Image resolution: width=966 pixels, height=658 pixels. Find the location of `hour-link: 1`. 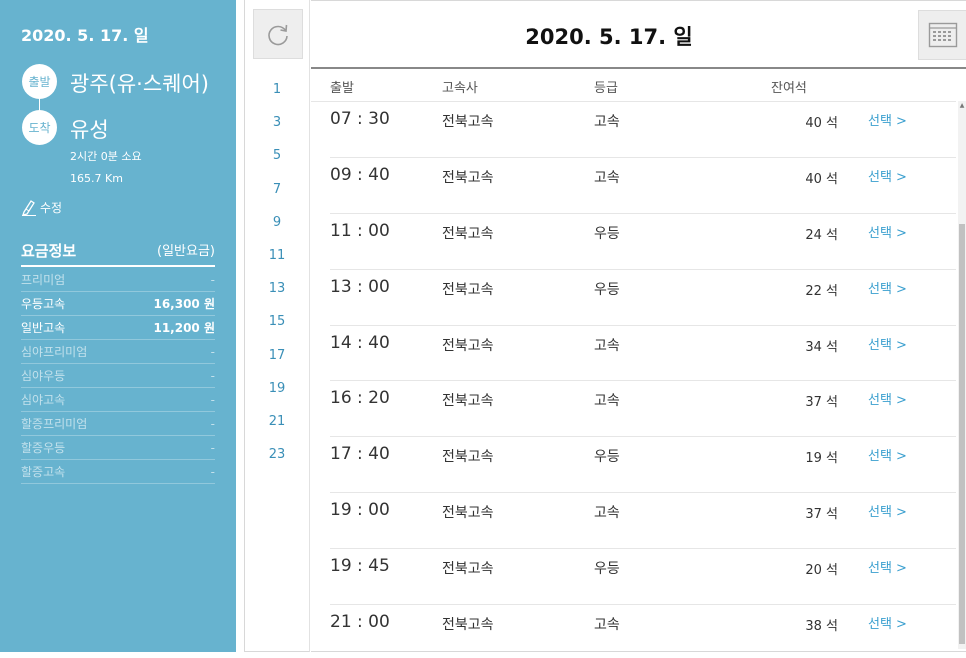

hour-link: 1 is located at coordinates (277, 89).